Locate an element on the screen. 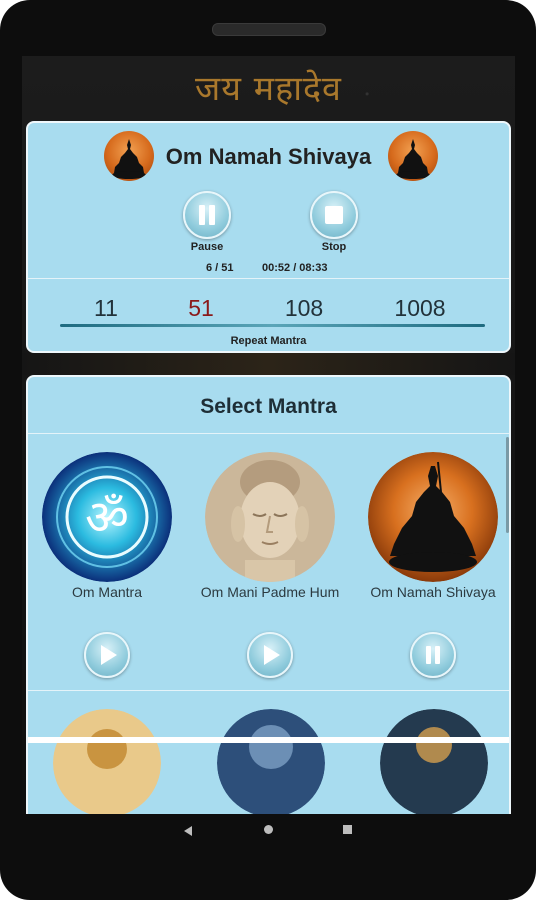  mantra-name-om-mani: Om Mani Padme Hum is located at coordinates (270, 592).